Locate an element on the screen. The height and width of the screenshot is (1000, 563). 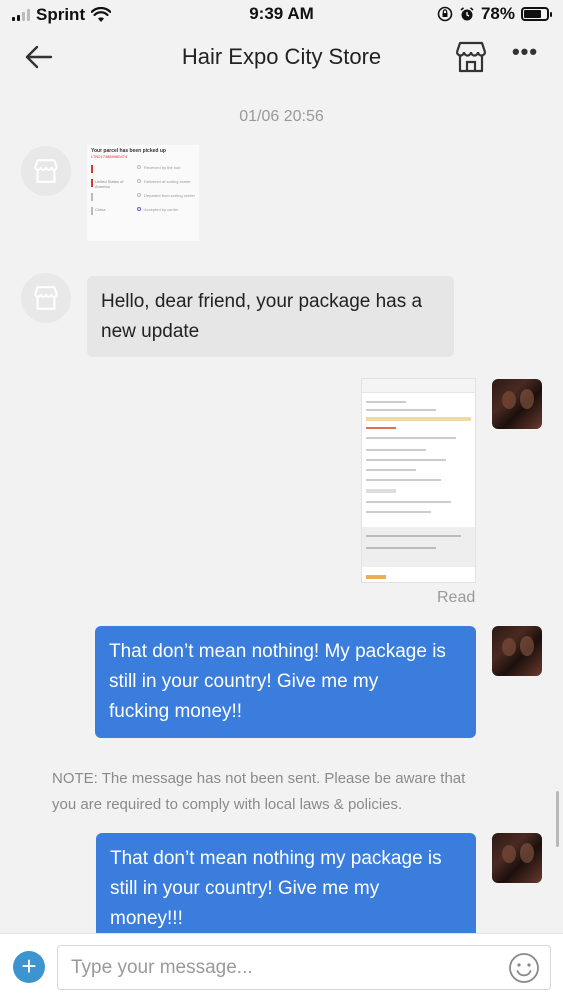
status-right: 78% is located at coordinates (494, 14).